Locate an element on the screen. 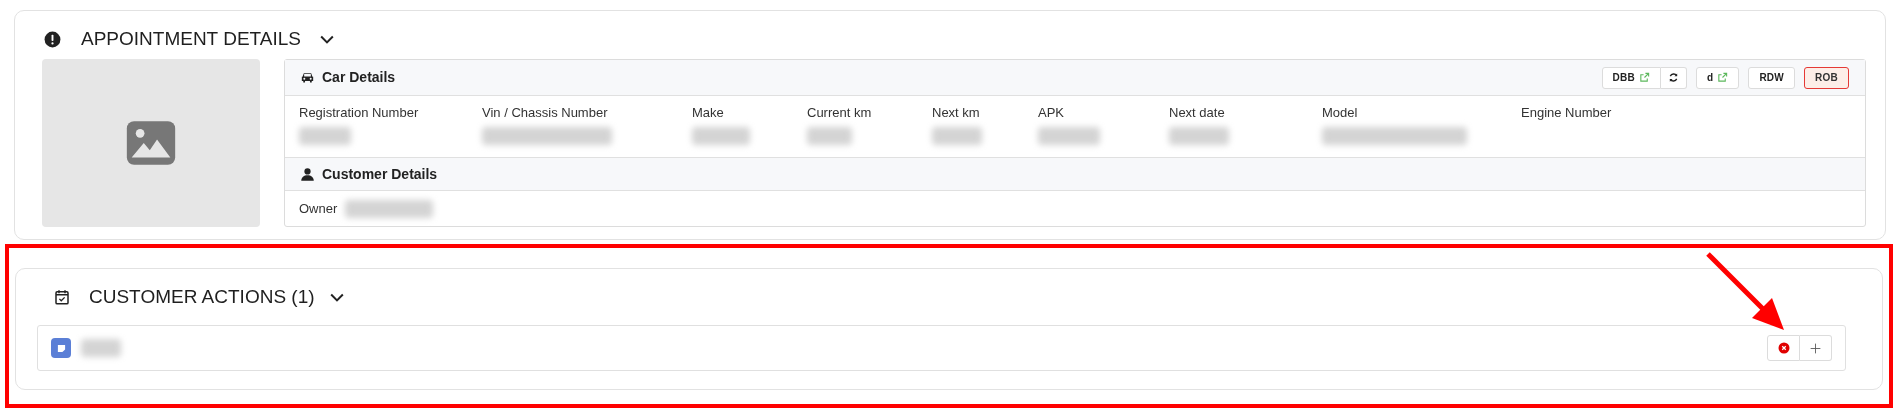 This screenshot has width=1900, height=410. field-label: Next km is located at coordinates (956, 113).